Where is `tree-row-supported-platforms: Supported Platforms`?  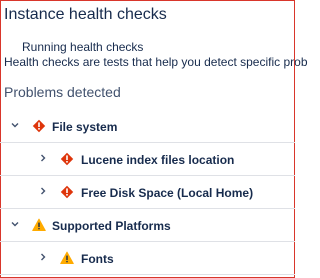 tree-row-supported-platforms: Supported Platforms is located at coordinates (147, 226).